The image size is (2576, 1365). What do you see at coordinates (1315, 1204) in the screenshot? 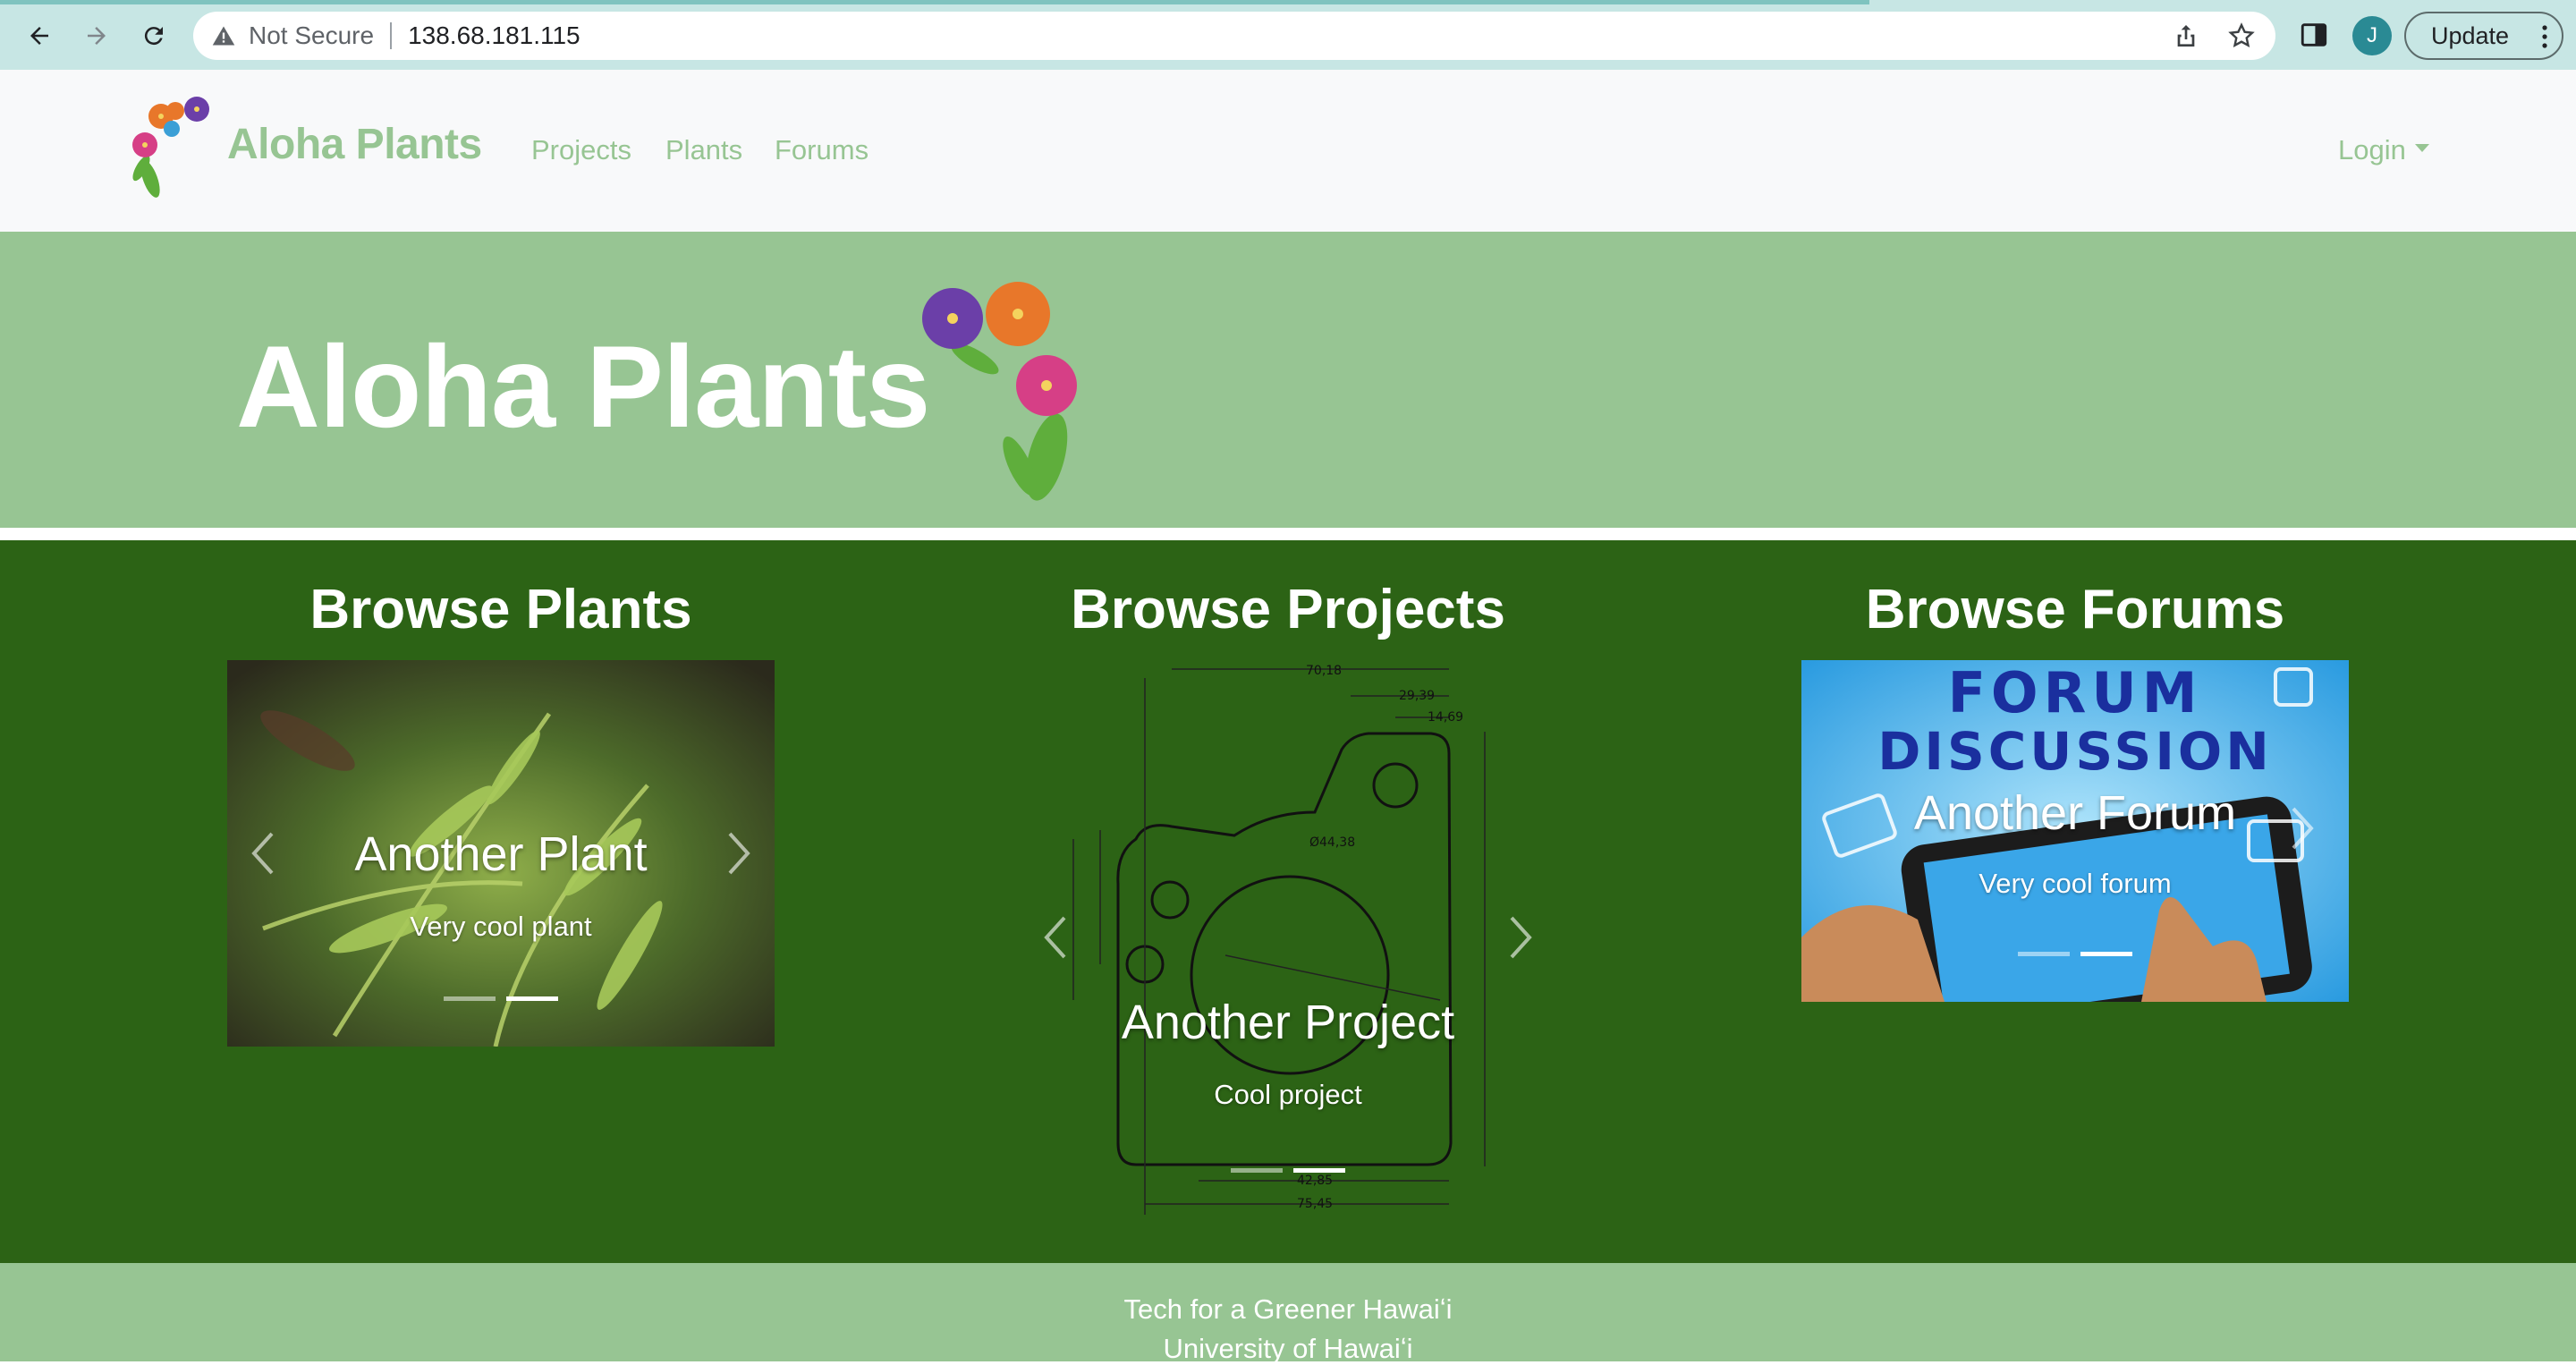
I see `dimension-label: 75,45` at bounding box center [1315, 1204].